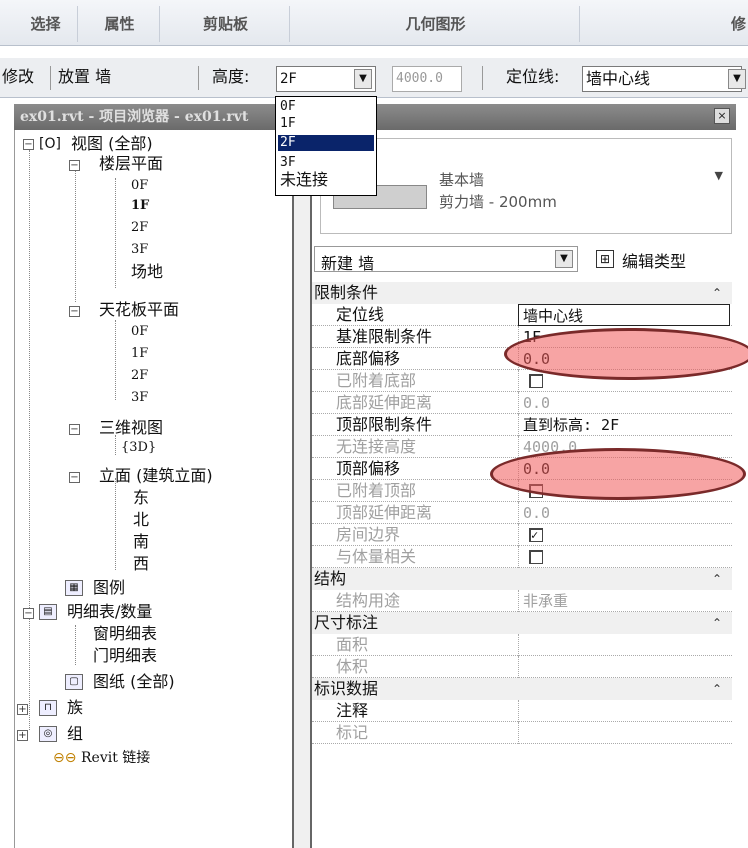 The width and height of the screenshot is (748, 848). I want to click on height-number-field: 4000.0, so click(427, 79).